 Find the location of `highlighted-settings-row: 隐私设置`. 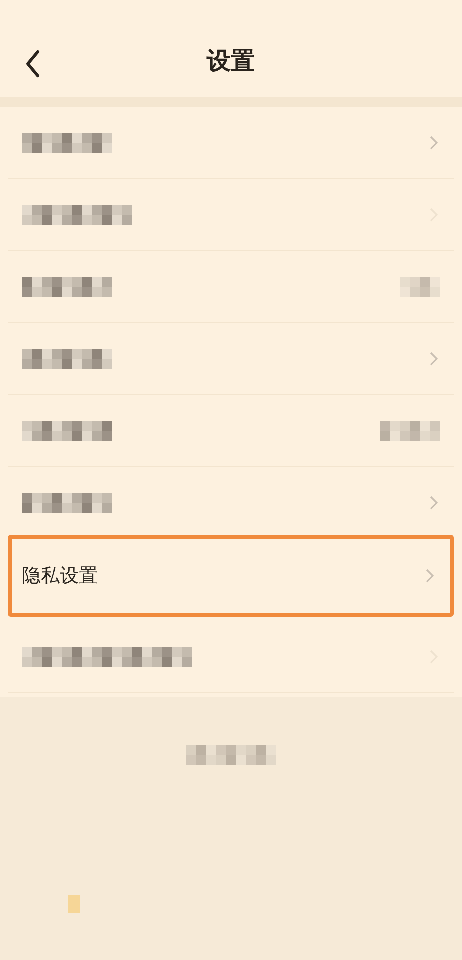

highlighted-settings-row: 隐私设置 is located at coordinates (231, 576).